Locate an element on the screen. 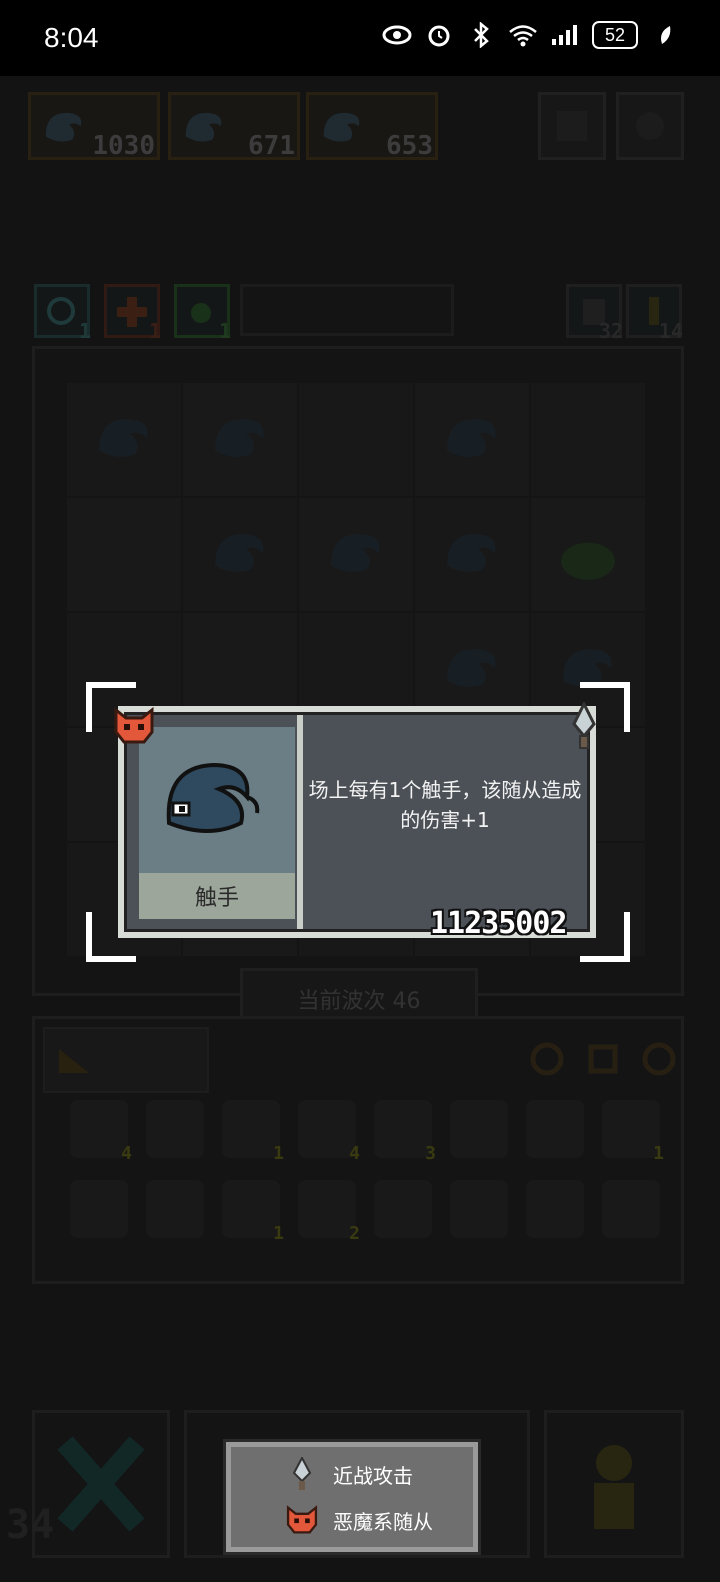  inventory-tab is located at coordinates (126, 1060).